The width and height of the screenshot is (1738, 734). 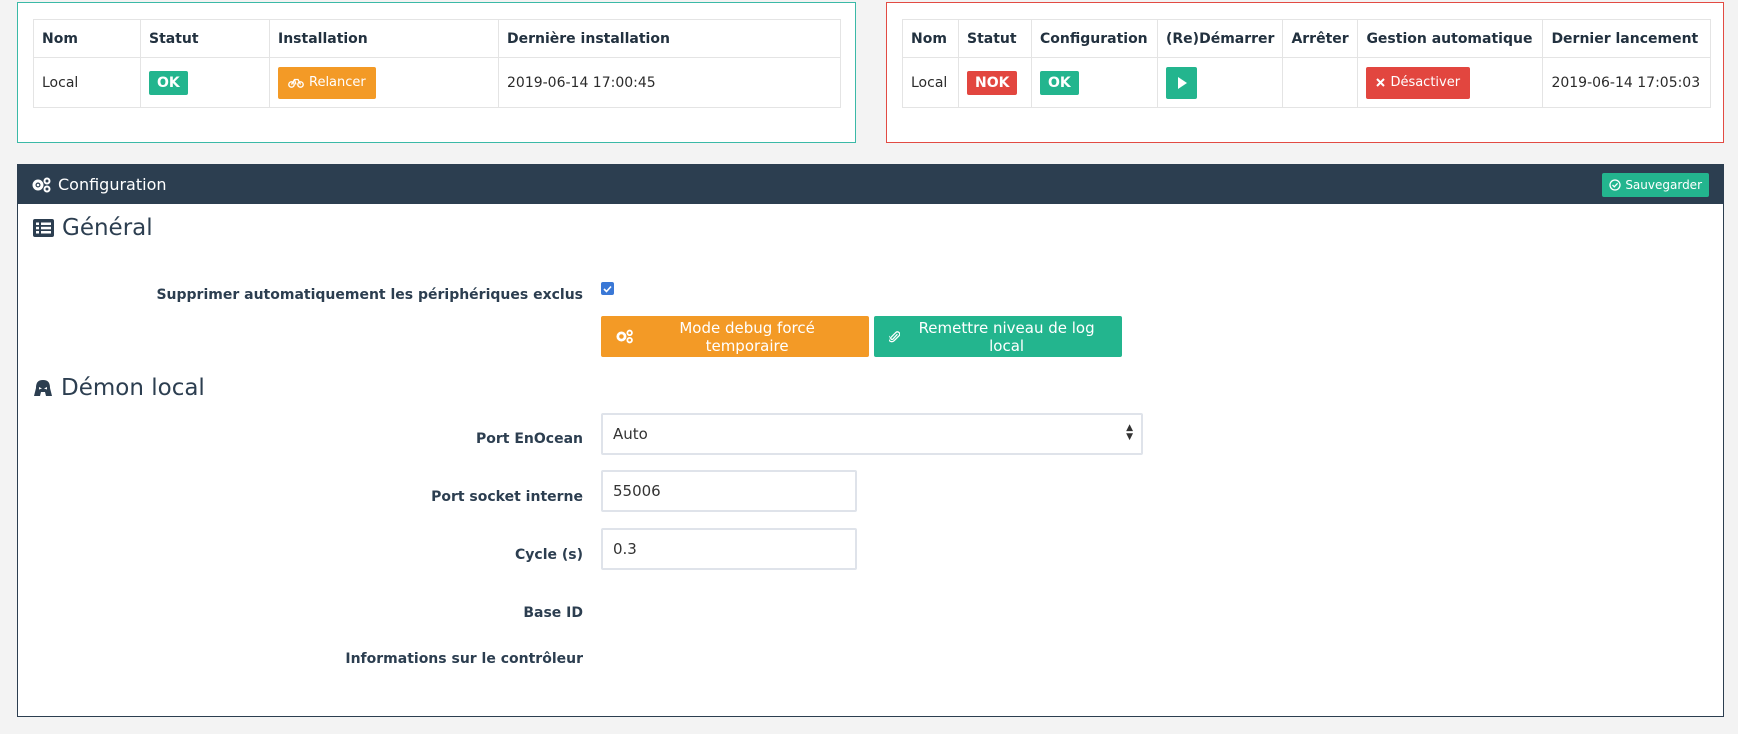 I want to click on close-icon, so click(x=1381, y=82).